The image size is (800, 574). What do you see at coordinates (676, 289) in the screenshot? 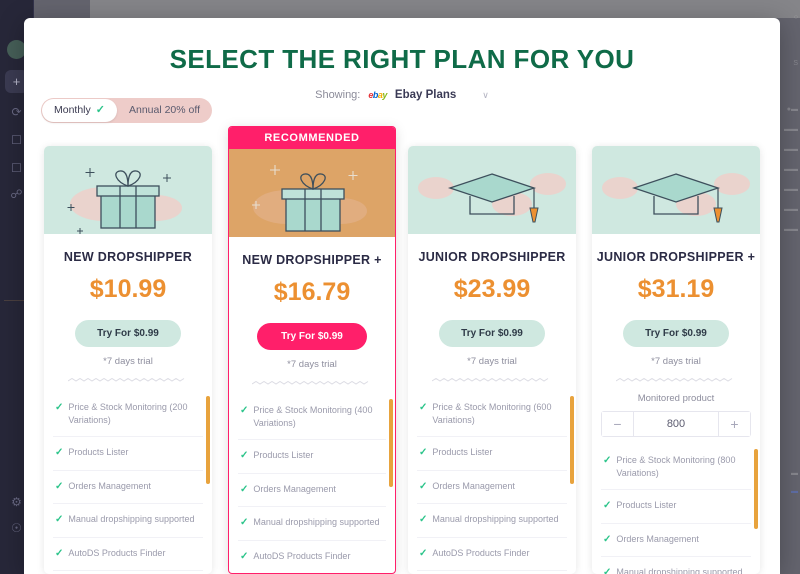
I see `plan-price: $31.19` at bounding box center [676, 289].